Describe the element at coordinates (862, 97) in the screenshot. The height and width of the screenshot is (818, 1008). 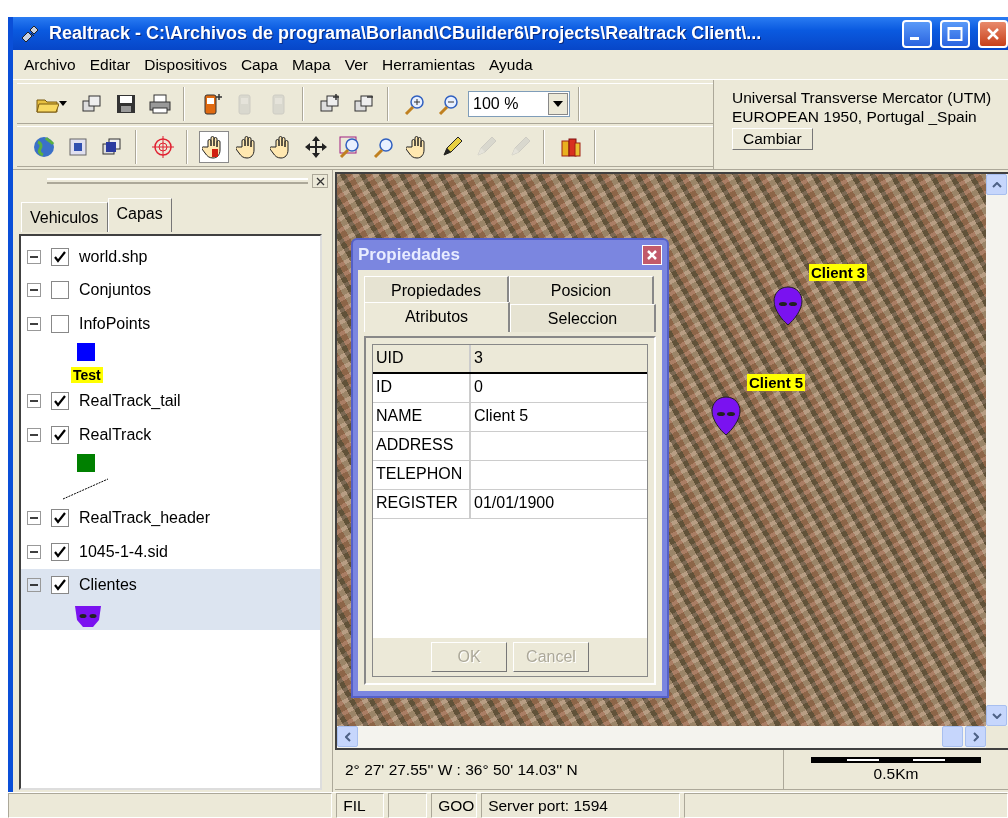
I see `projection-text: Universal Transverse Mercator (UTM)` at that location.